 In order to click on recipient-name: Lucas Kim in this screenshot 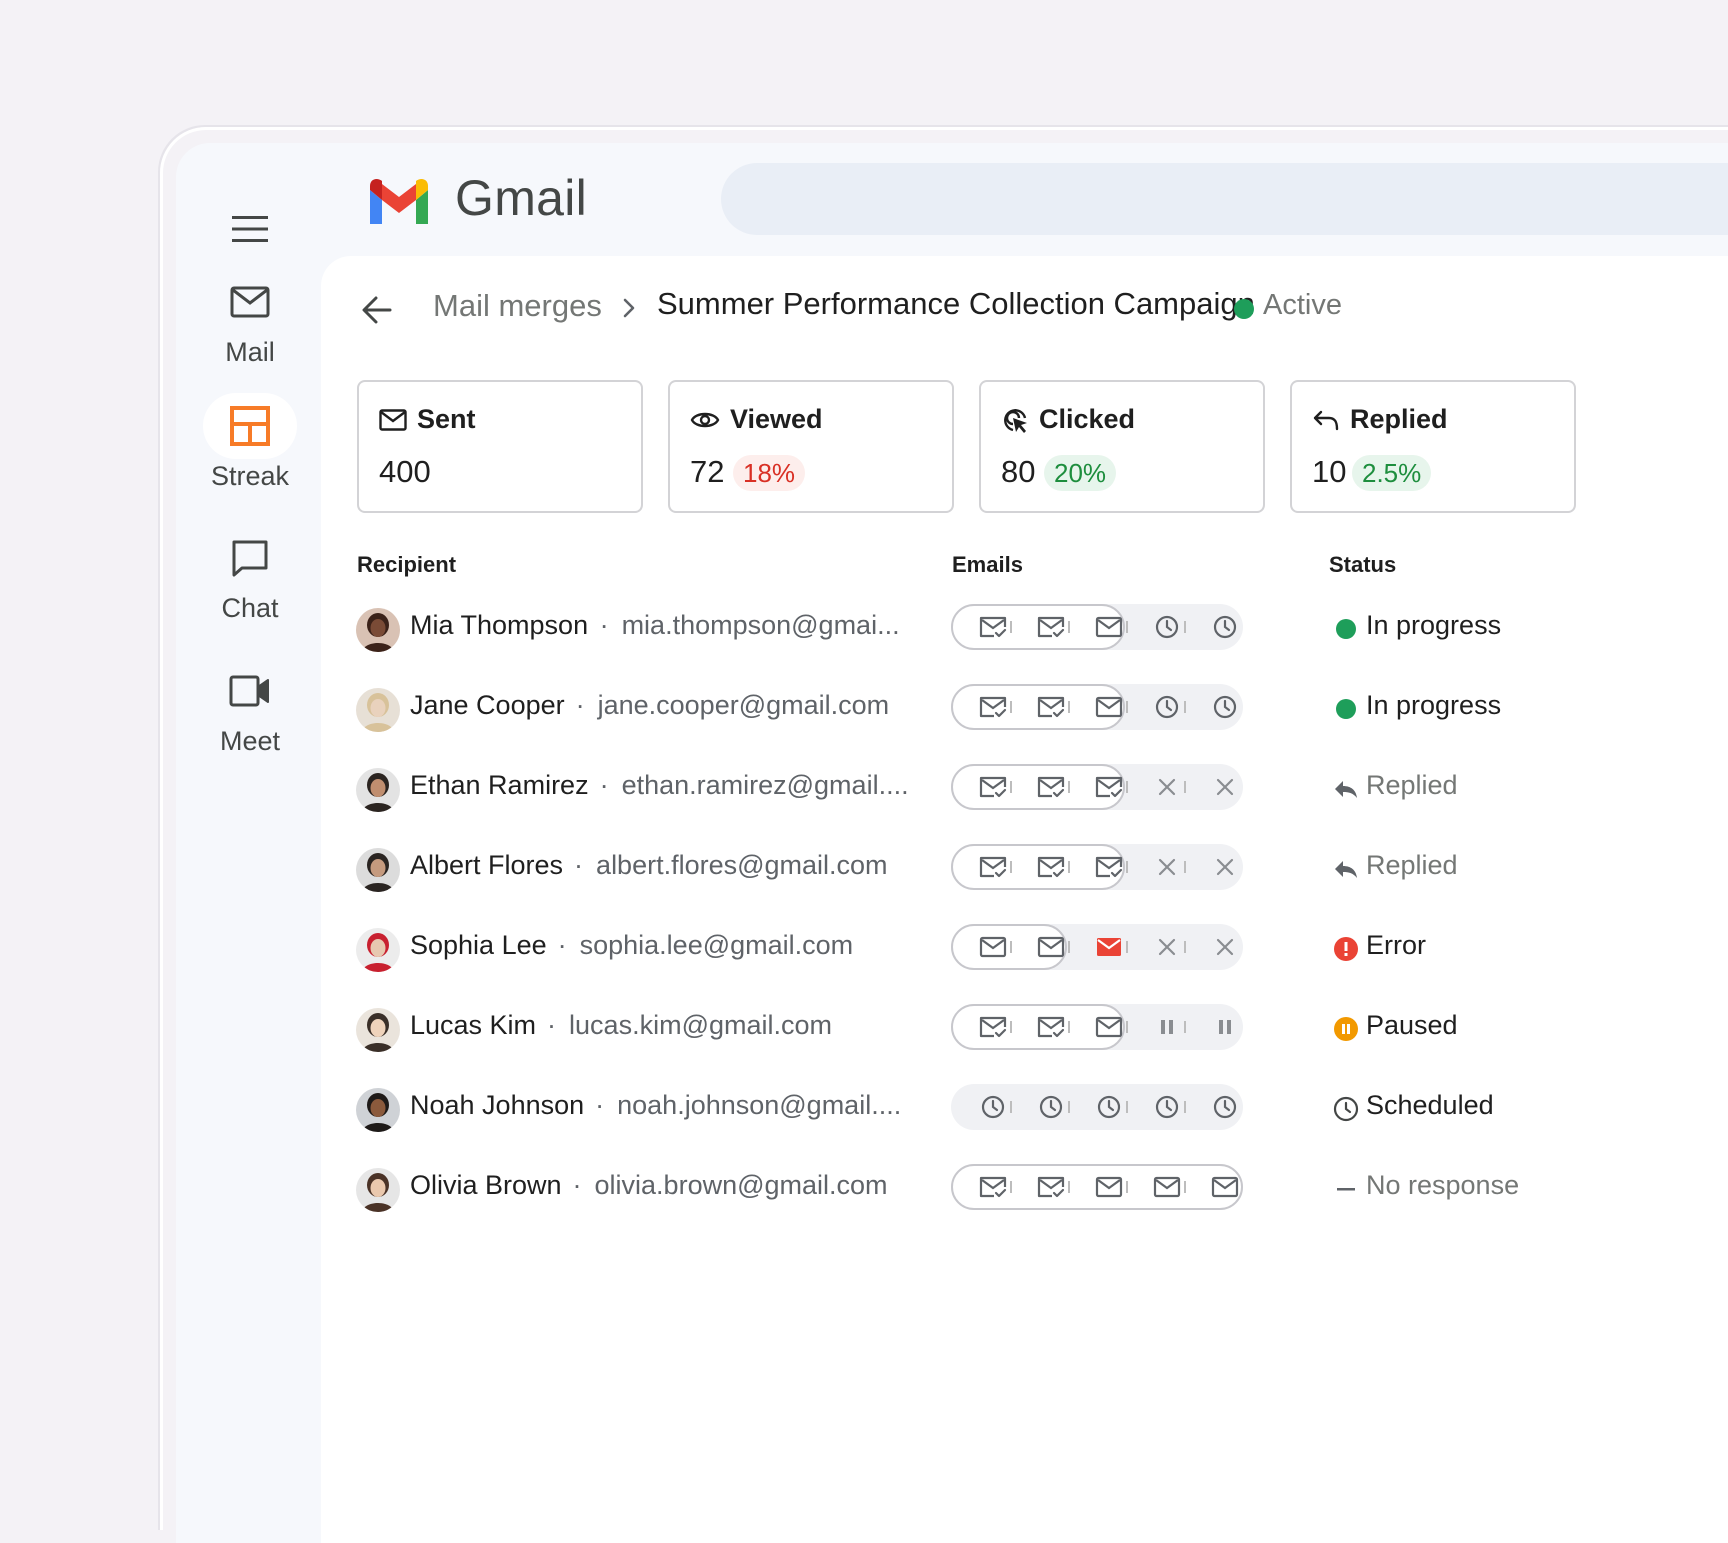, I will do `click(473, 1025)`.